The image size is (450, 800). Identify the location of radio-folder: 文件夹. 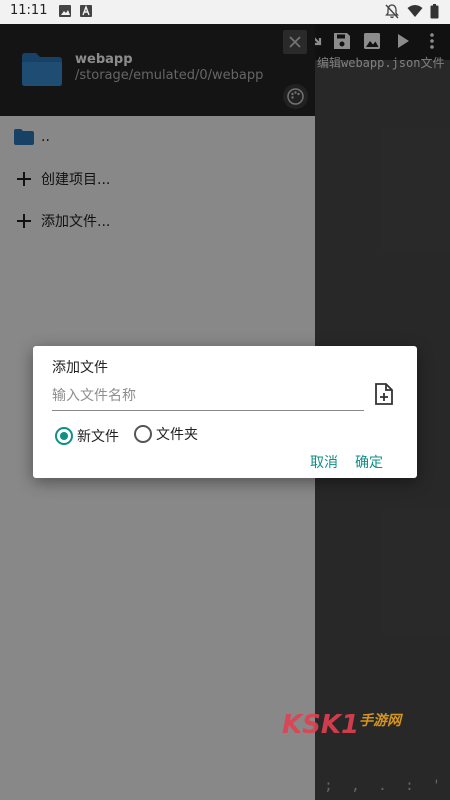
(166, 434).